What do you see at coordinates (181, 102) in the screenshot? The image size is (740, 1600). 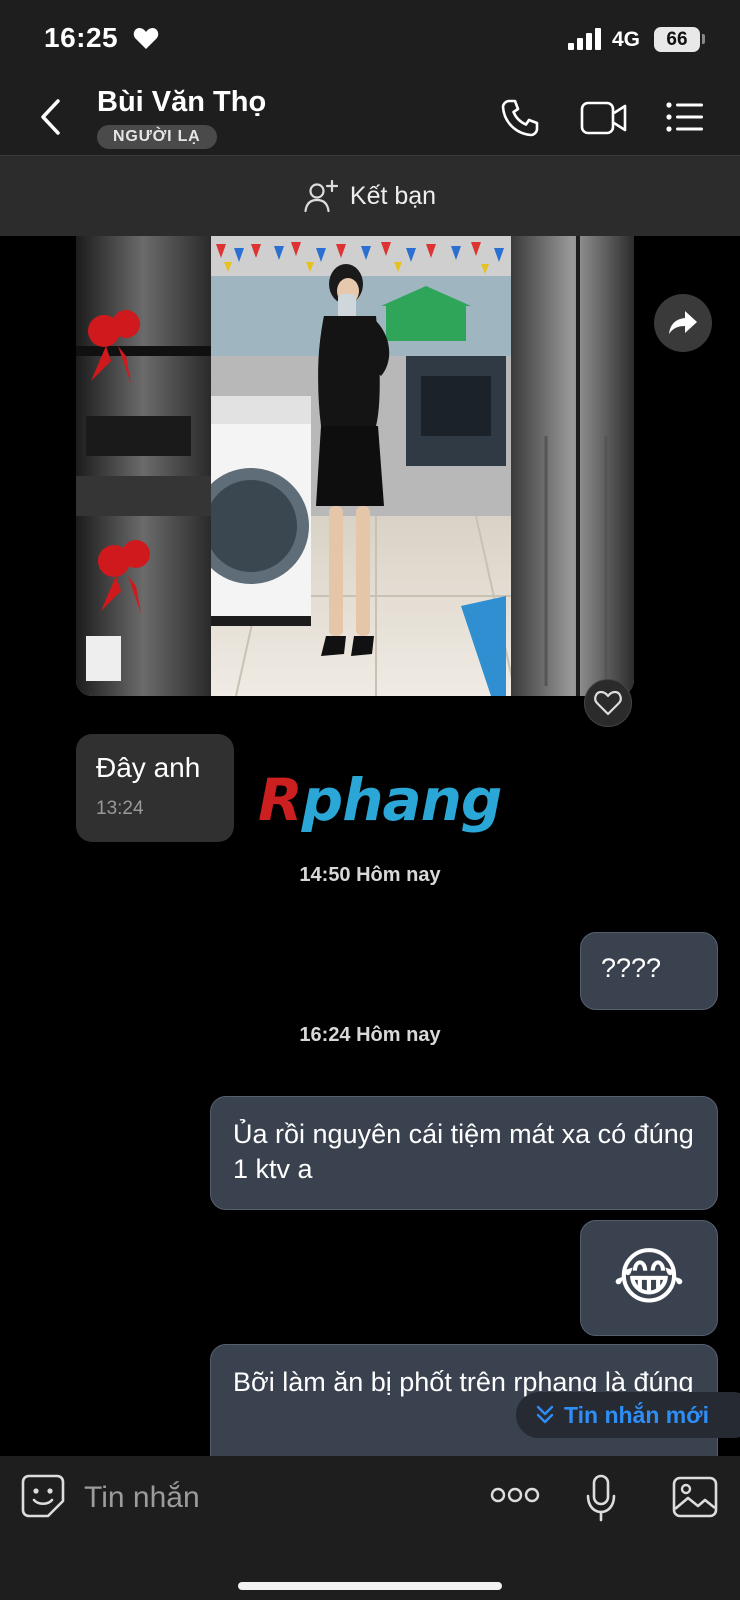 I see `contact-name: Bùi Văn Thọ` at bounding box center [181, 102].